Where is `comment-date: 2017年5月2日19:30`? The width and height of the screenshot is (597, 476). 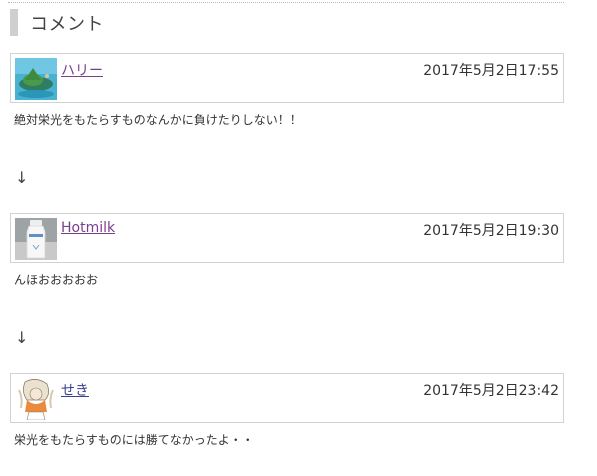 comment-date: 2017年5月2日19:30 is located at coordinates (491, 231).